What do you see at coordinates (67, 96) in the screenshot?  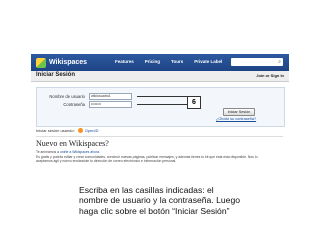 I see `username-label: Nombre de usuario` at bounding box center [67, 96].